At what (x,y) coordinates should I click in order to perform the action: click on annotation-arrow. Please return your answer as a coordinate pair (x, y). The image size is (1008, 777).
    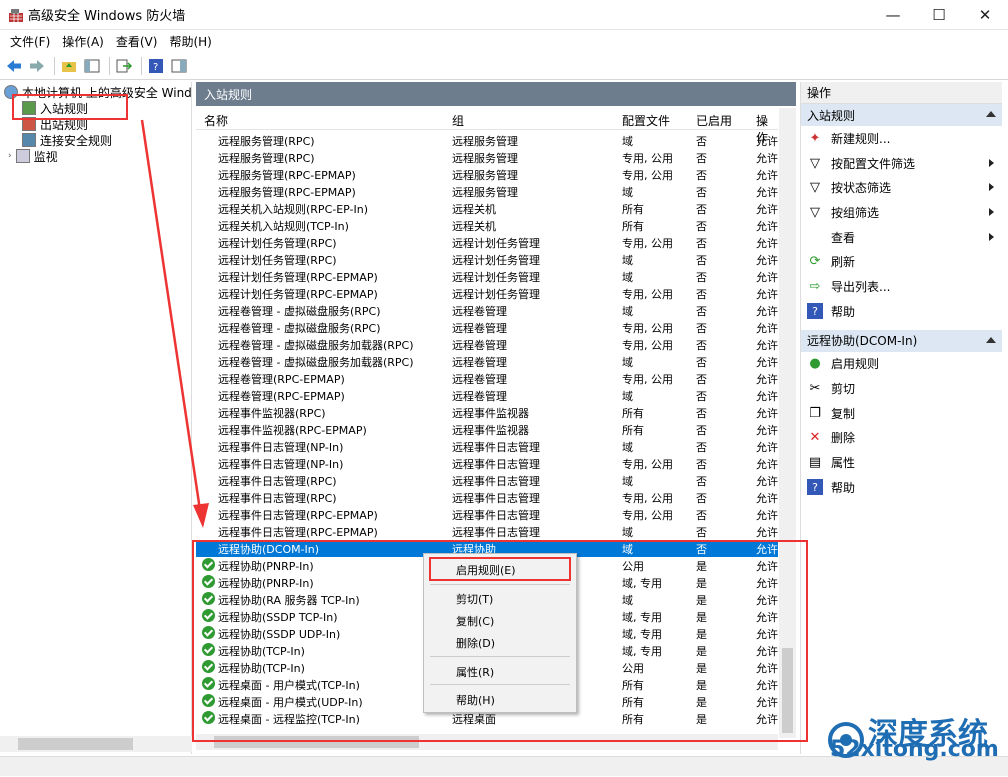
    Looking at the image, I should click on (174, 323).